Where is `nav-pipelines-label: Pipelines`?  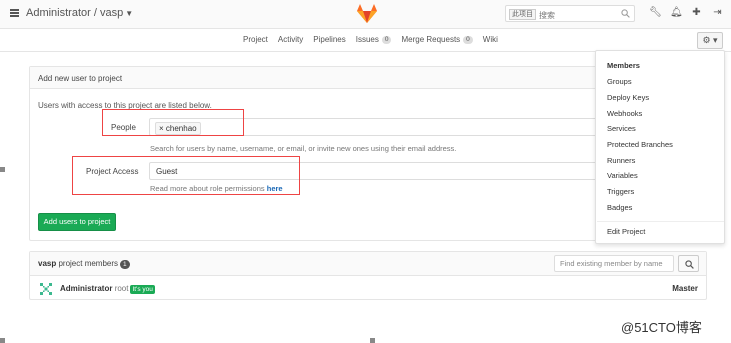 nav-pipelines-label: Pipelines is located at coordinates (329, 39).